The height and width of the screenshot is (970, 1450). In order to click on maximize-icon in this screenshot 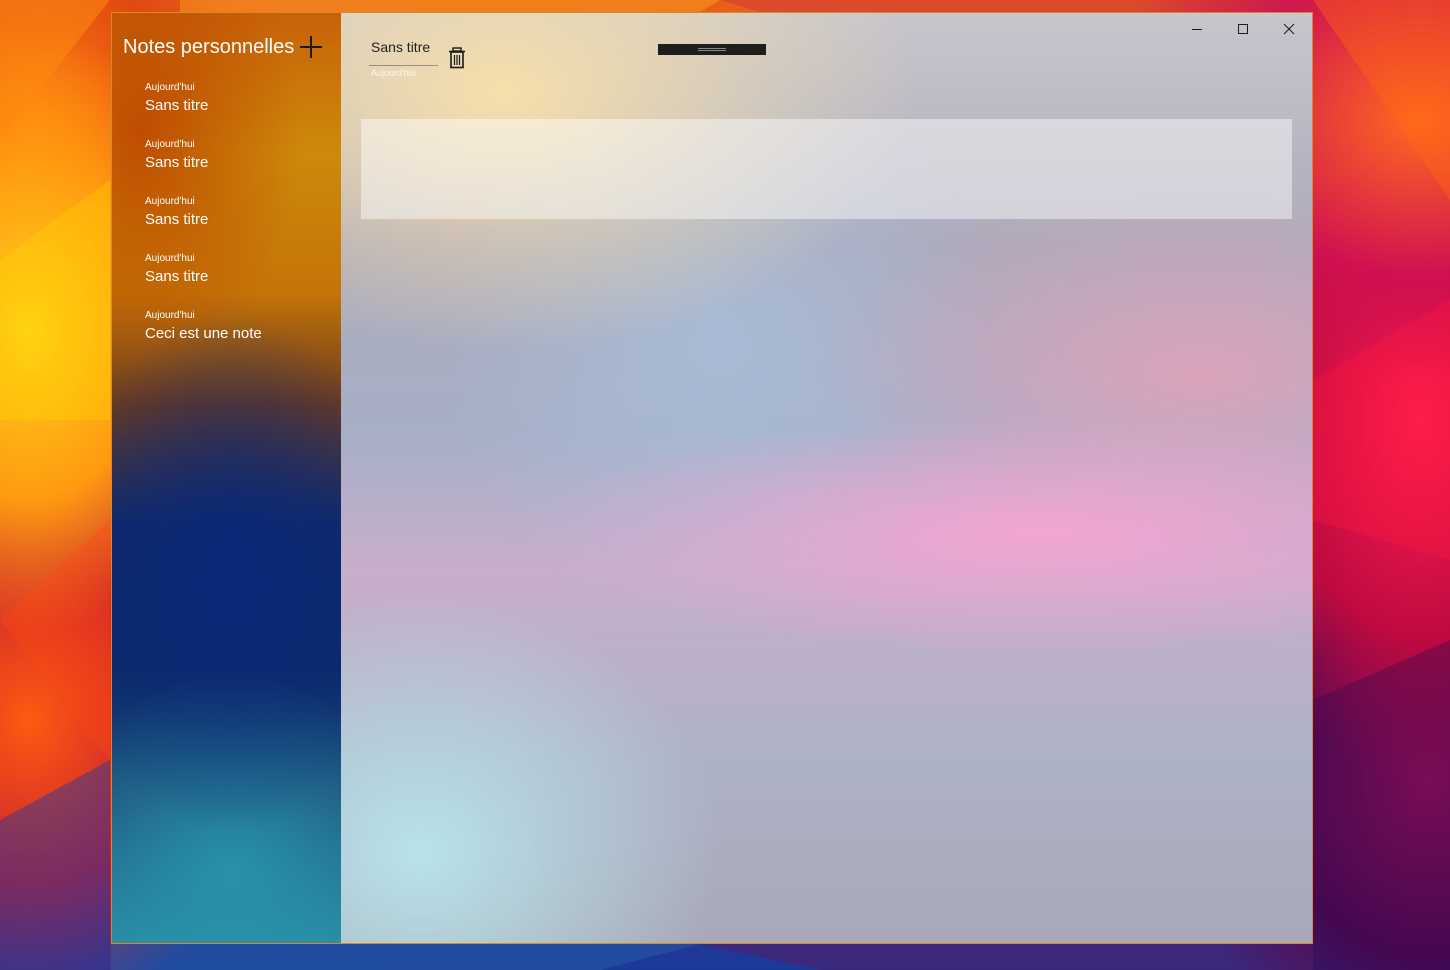, I will do `click(1243, 29)`.